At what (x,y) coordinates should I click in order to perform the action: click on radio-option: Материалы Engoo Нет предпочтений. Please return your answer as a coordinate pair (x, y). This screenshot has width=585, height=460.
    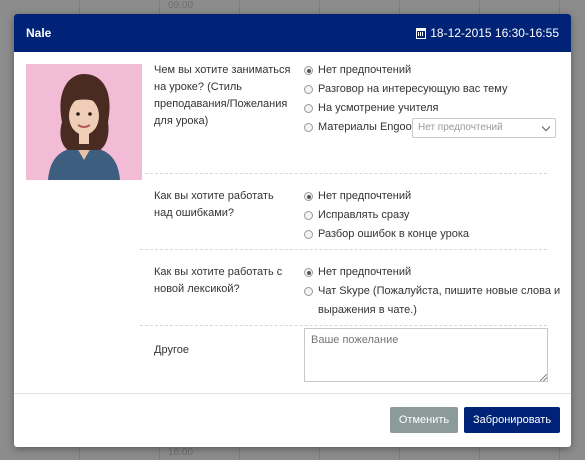
    Looking at the image, I should click on (430, 129).